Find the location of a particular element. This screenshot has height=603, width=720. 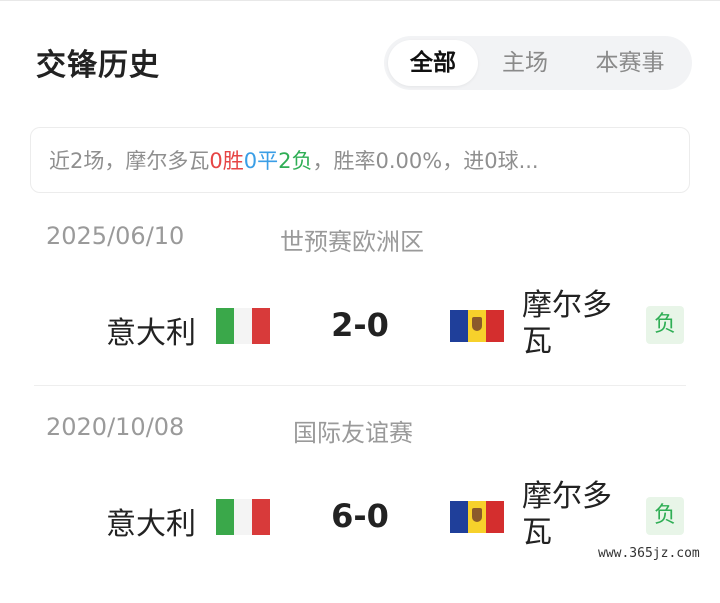

match-date: 2025/06/10 is located at coordinates (115, 236).